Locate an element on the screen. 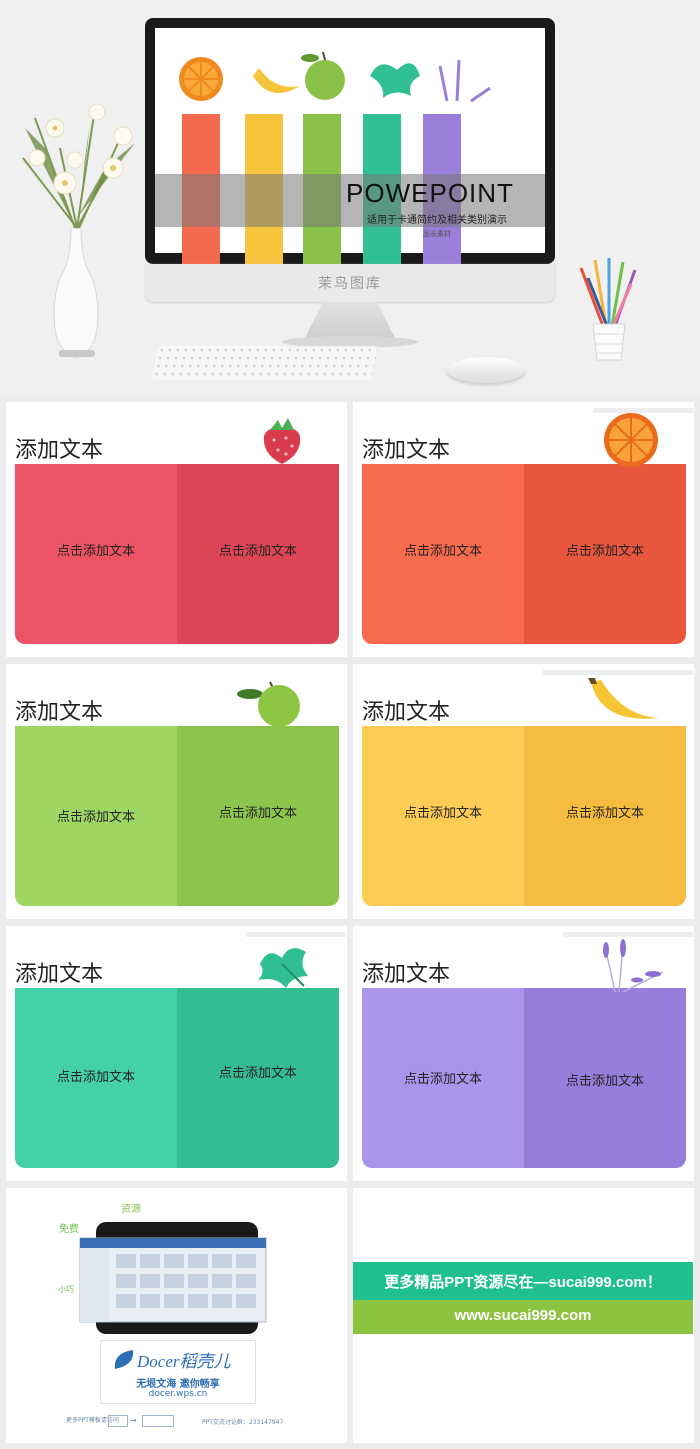  monitor-chin: 茉鸟图库 is located at coordinates (350, 283).